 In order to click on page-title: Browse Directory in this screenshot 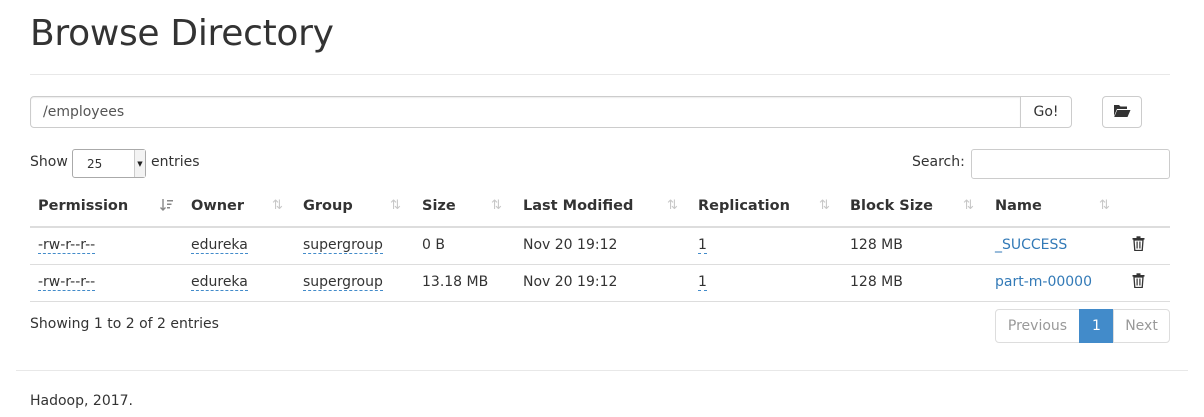, I will do `click(182, 33)`.